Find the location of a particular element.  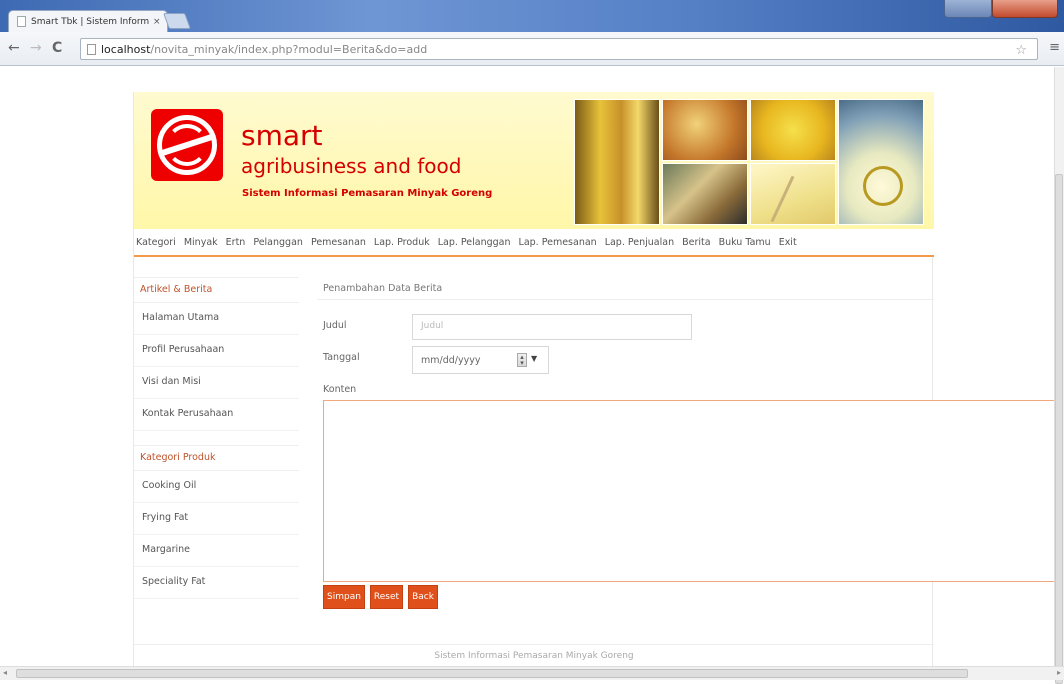

new-tab-button is located at coordinates (177, 21).